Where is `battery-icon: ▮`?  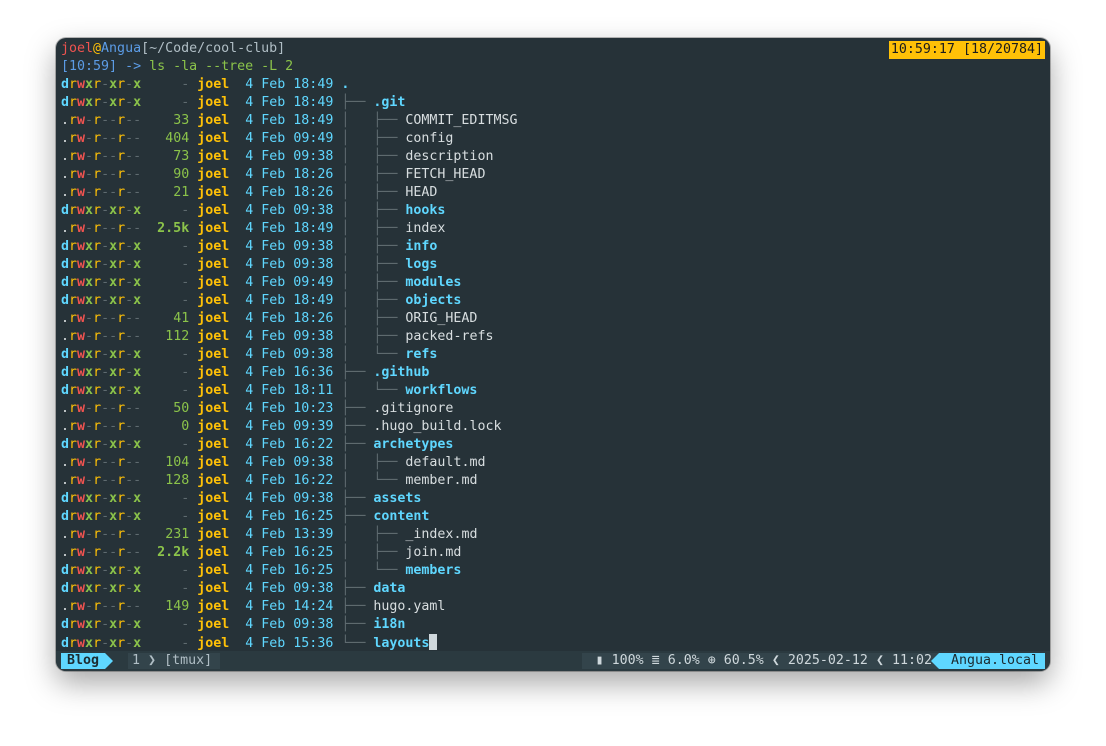
battery-icon: ▮ is located at coordinates (599, 660).